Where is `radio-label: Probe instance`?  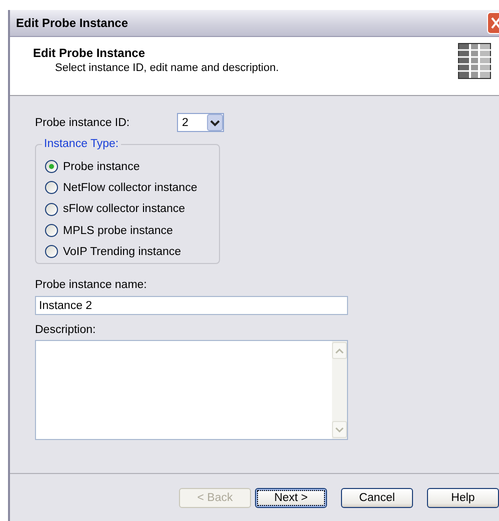 radio-label: Probe instance is located at coordinates (101, 166).